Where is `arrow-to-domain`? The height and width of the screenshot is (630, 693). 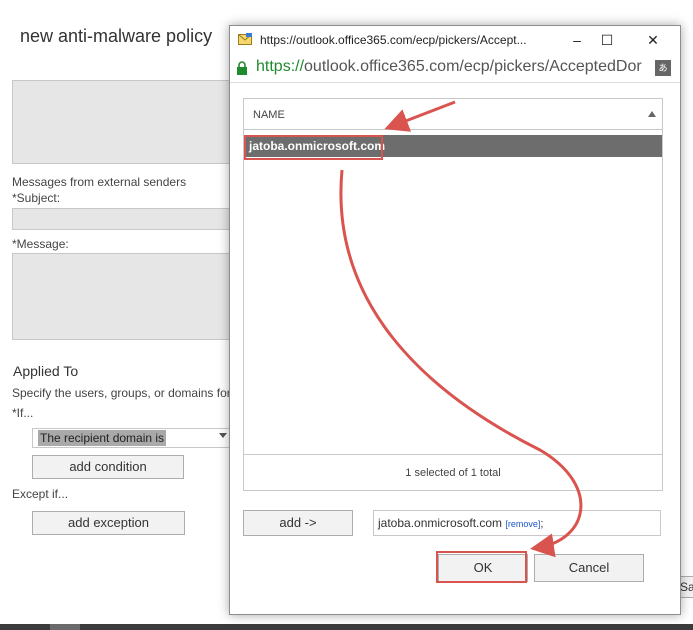
arrow-to-domain is located at coordinates (420, 116).